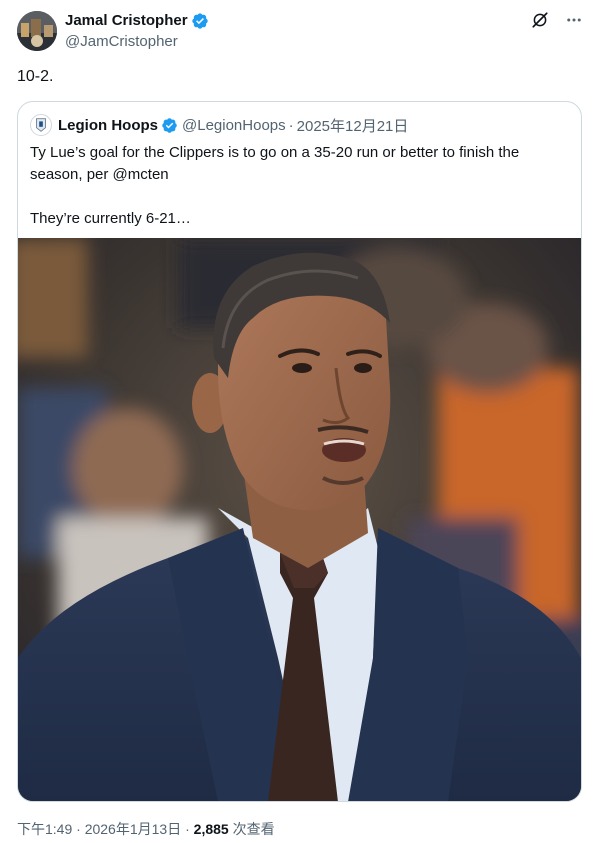 This screenshot has height=843, width=602. Describe the element at coordinates (251, 829) in the screenshot. I see `views-label: 次查看` at that location.